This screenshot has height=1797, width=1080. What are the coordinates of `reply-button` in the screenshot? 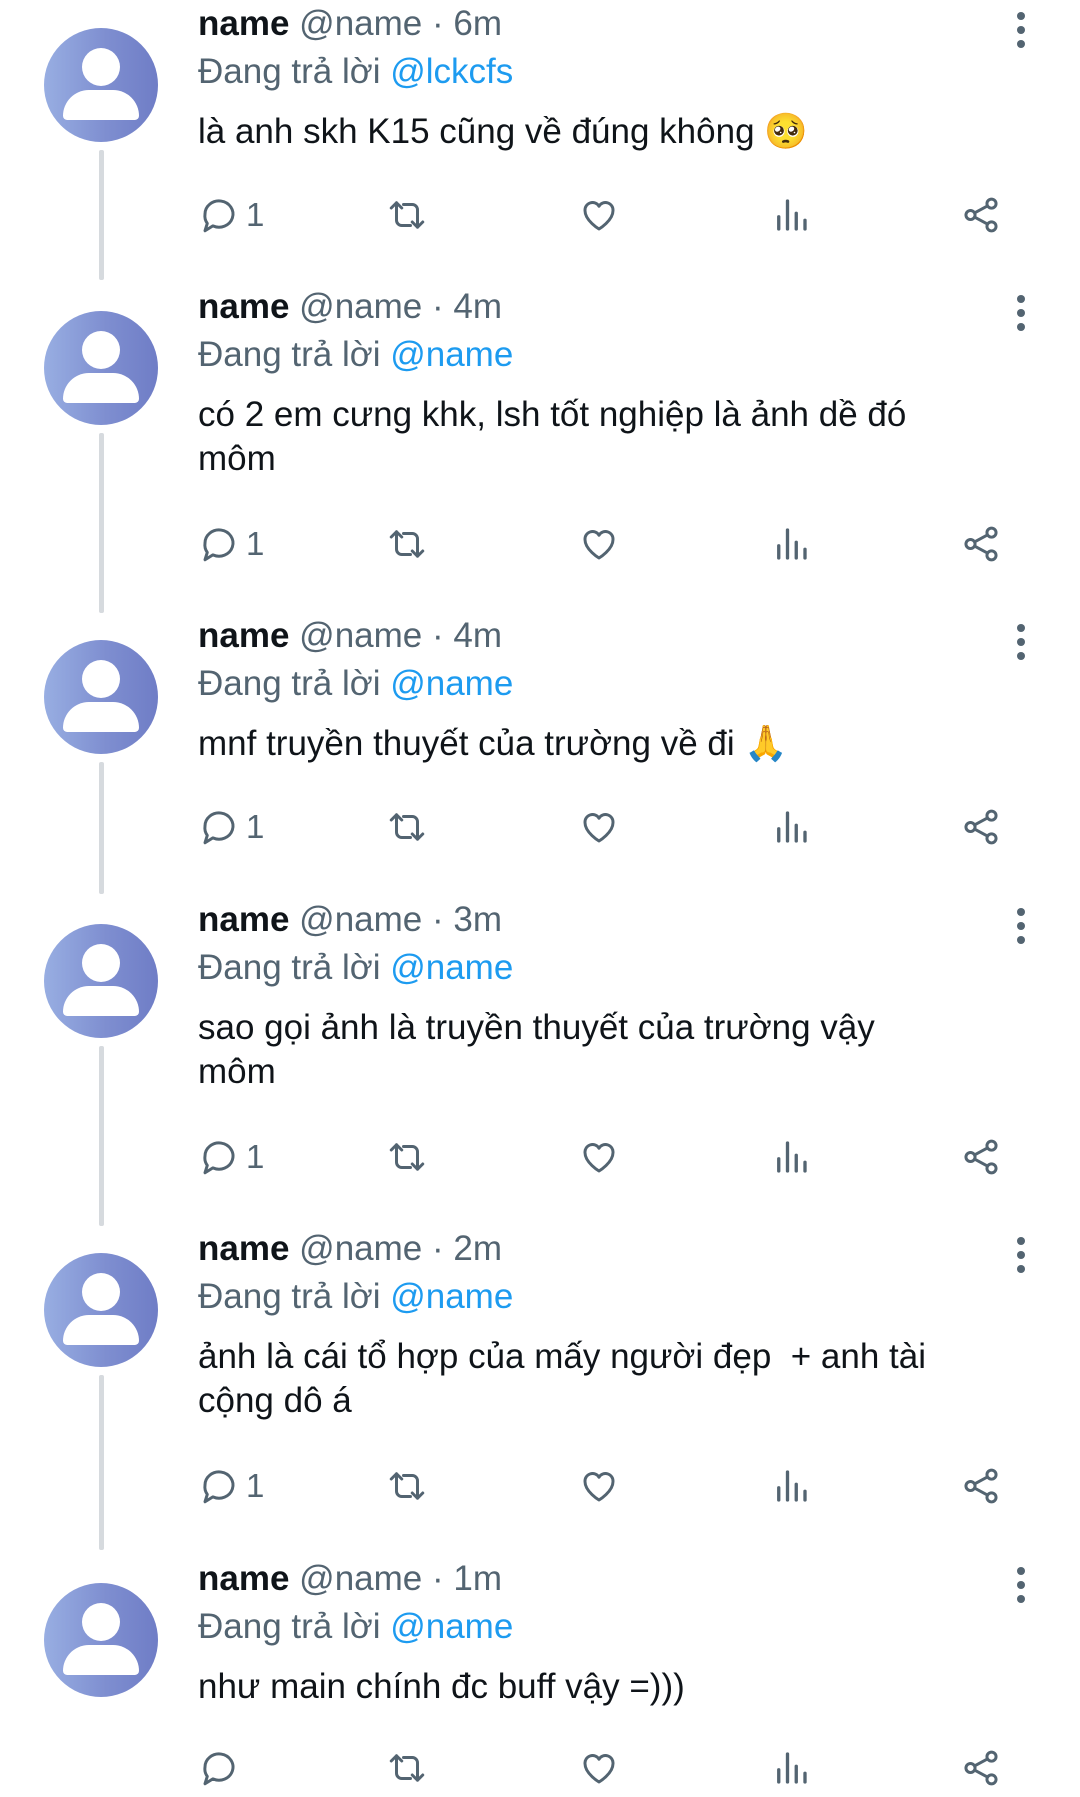 It's located at (222, 1768).